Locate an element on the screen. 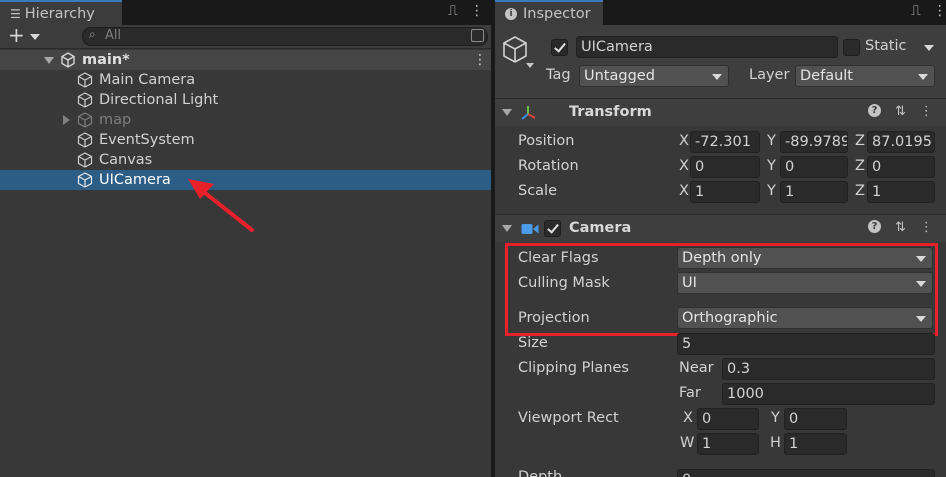 The image size is (946, 477). expand-arrow-icon is located at coordinates (66, 120).